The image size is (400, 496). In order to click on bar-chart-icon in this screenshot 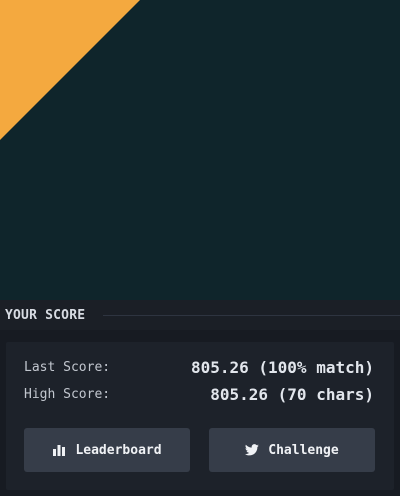, I will do `click(59, 450)`.